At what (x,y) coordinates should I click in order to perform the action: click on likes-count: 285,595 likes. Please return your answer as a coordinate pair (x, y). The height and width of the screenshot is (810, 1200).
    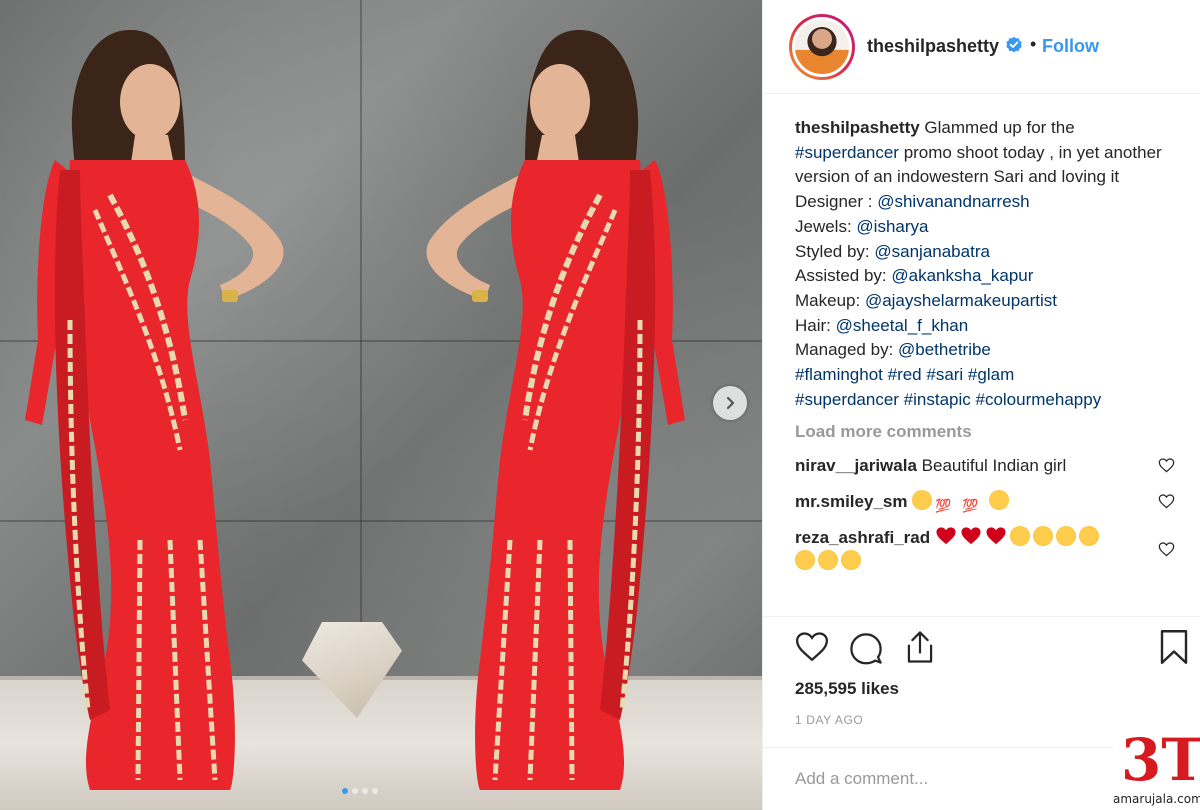
    Looking at the image, I should click on (847, 689).